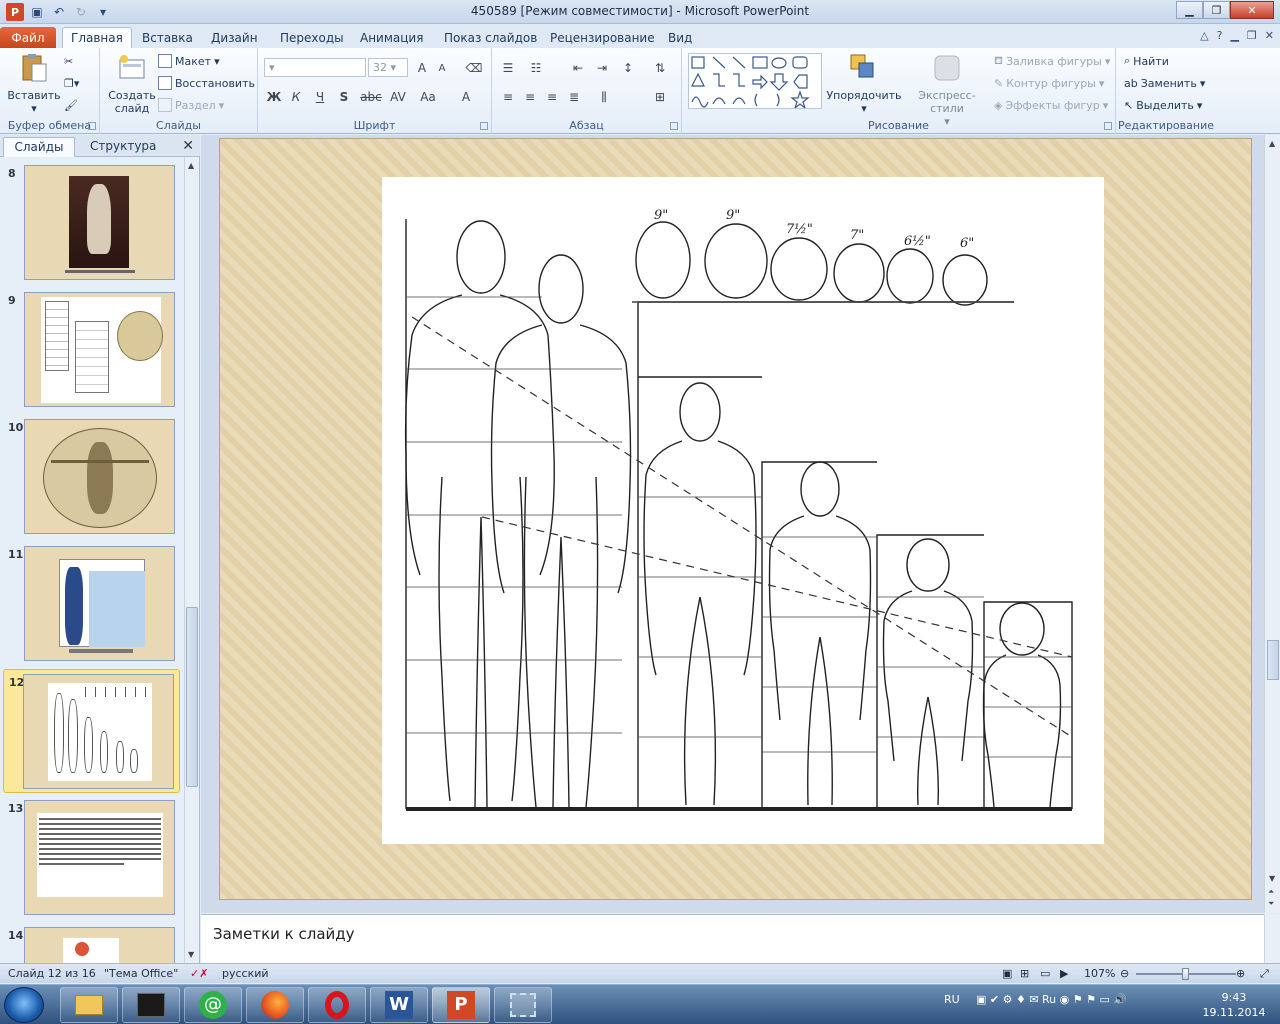 Image resolution: width=1280 pixels, height=1024 pixels. What do you see at coordinates (245, 973) in the screenshot?
I see `language: русский` at bounding box center [245, 973].